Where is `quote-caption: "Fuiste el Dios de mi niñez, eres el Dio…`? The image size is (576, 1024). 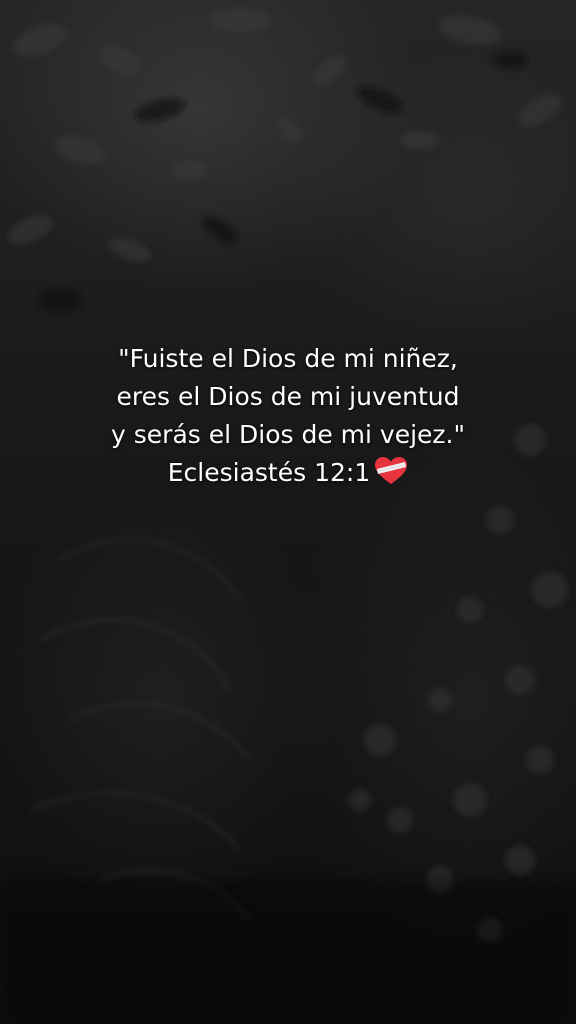
quote-caption: "Fuiste el Dios de mi niñez, eres el Dio… is located at coordinates (288, 416).